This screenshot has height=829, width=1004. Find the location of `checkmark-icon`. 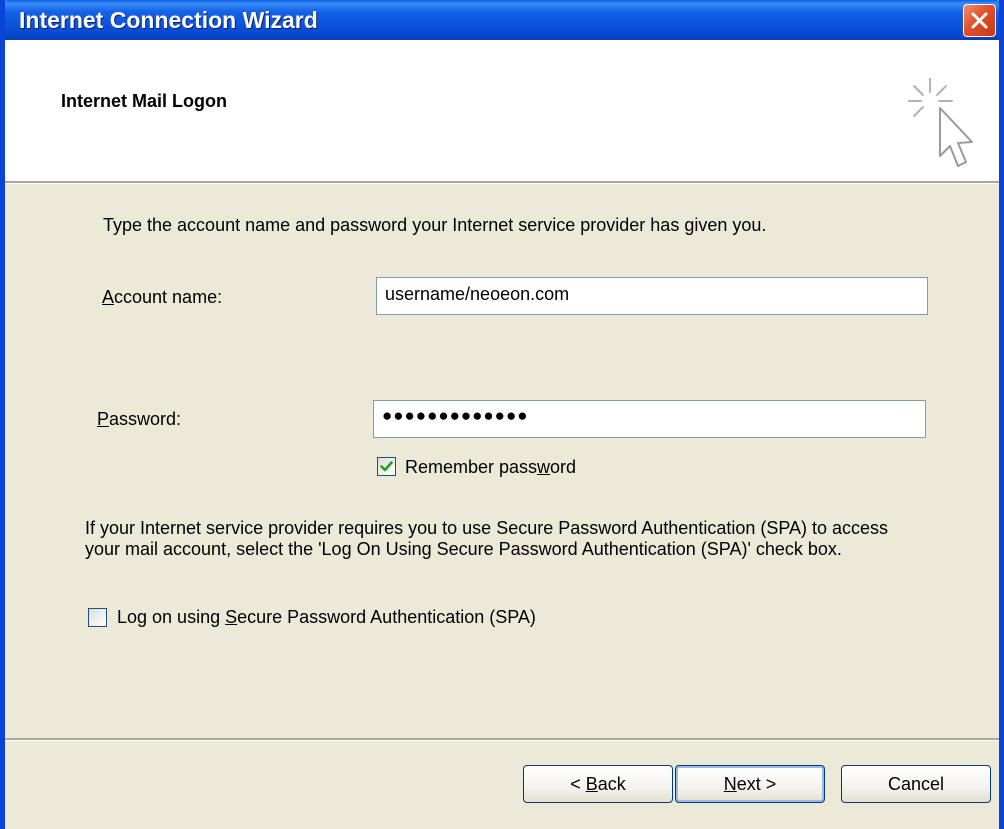

checkmark-icon is located at coordinates (386, 466).